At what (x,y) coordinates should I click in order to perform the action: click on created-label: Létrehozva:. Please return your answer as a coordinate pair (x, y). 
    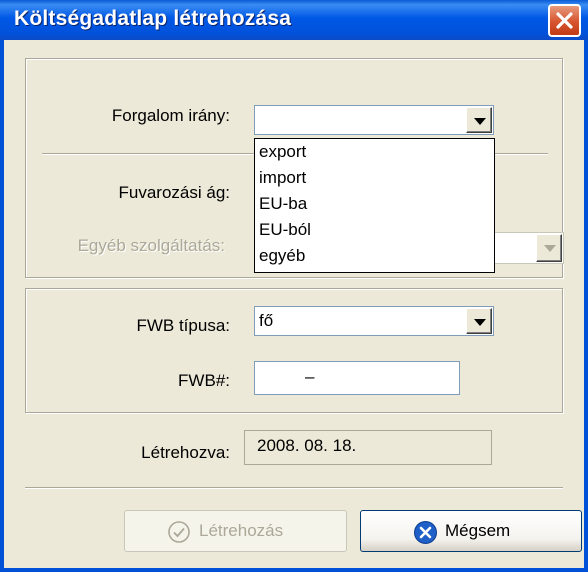
    Looking at the image, I should click on (185, 452).